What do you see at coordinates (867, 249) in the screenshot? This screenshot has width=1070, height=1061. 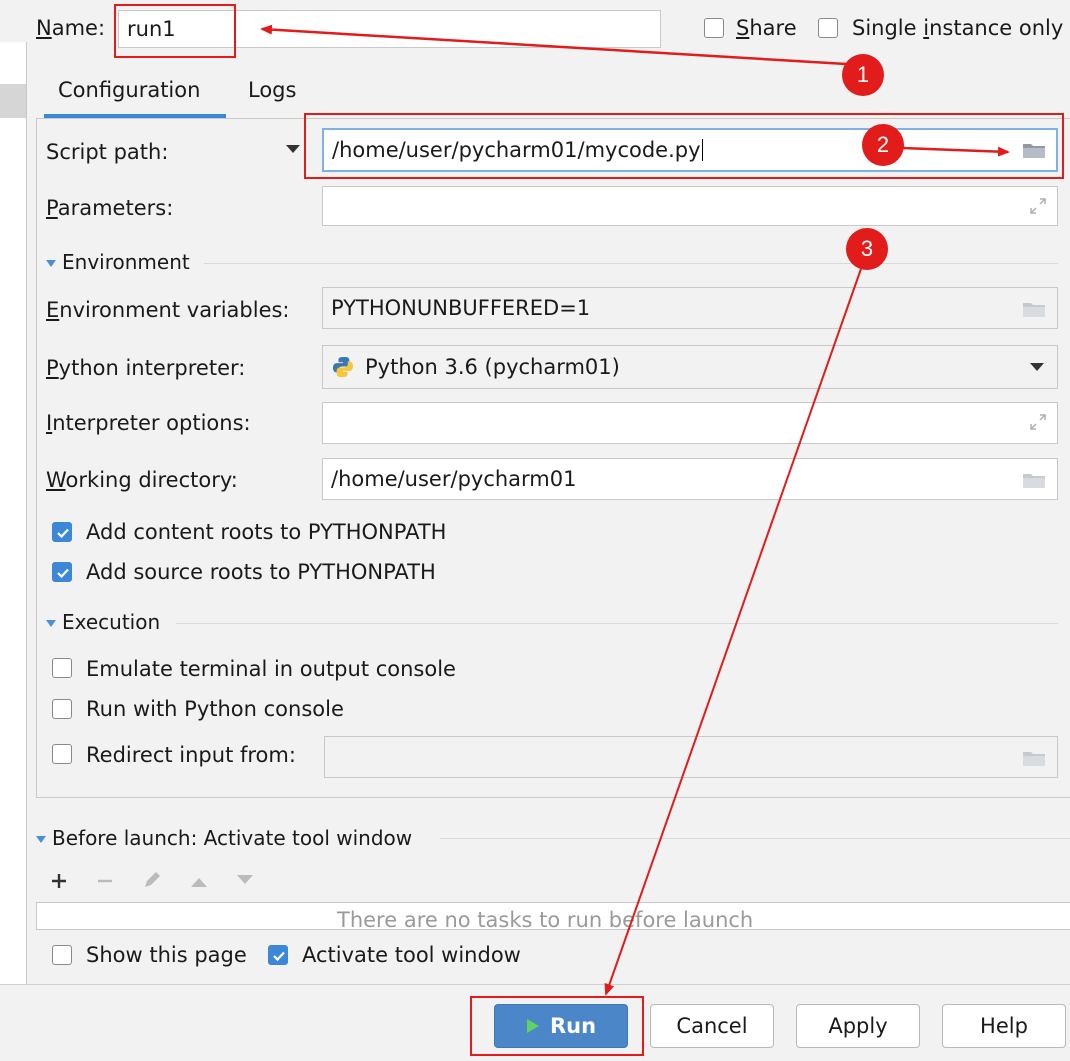 I see `annotation-badge-3: 3` at bounding box center [867, 249].